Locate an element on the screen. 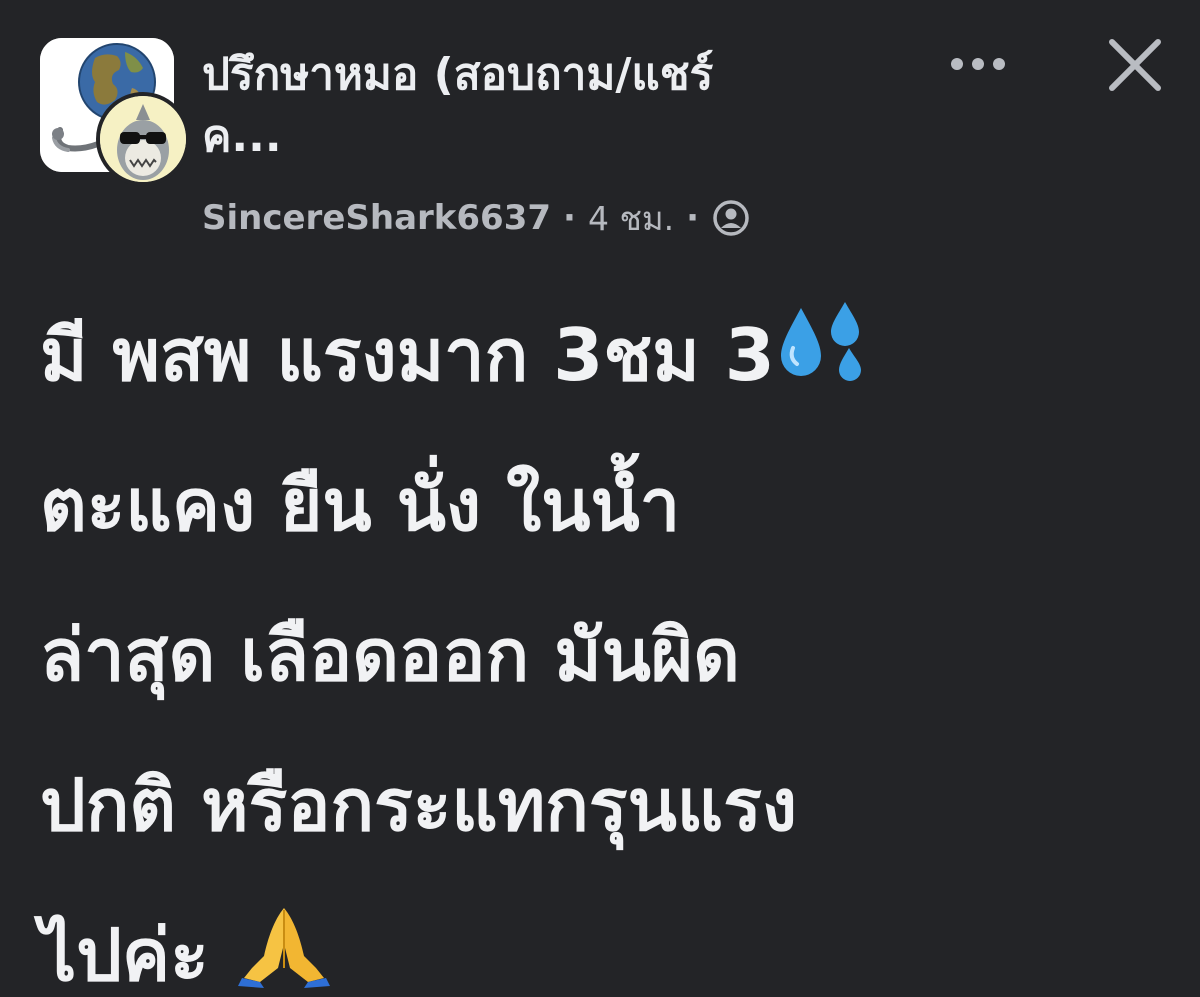 The width and height of the screenshot is (1200, 997). post-text: ล่าสุด เลือดออก มันผิด is located at coordinates (390, 655).